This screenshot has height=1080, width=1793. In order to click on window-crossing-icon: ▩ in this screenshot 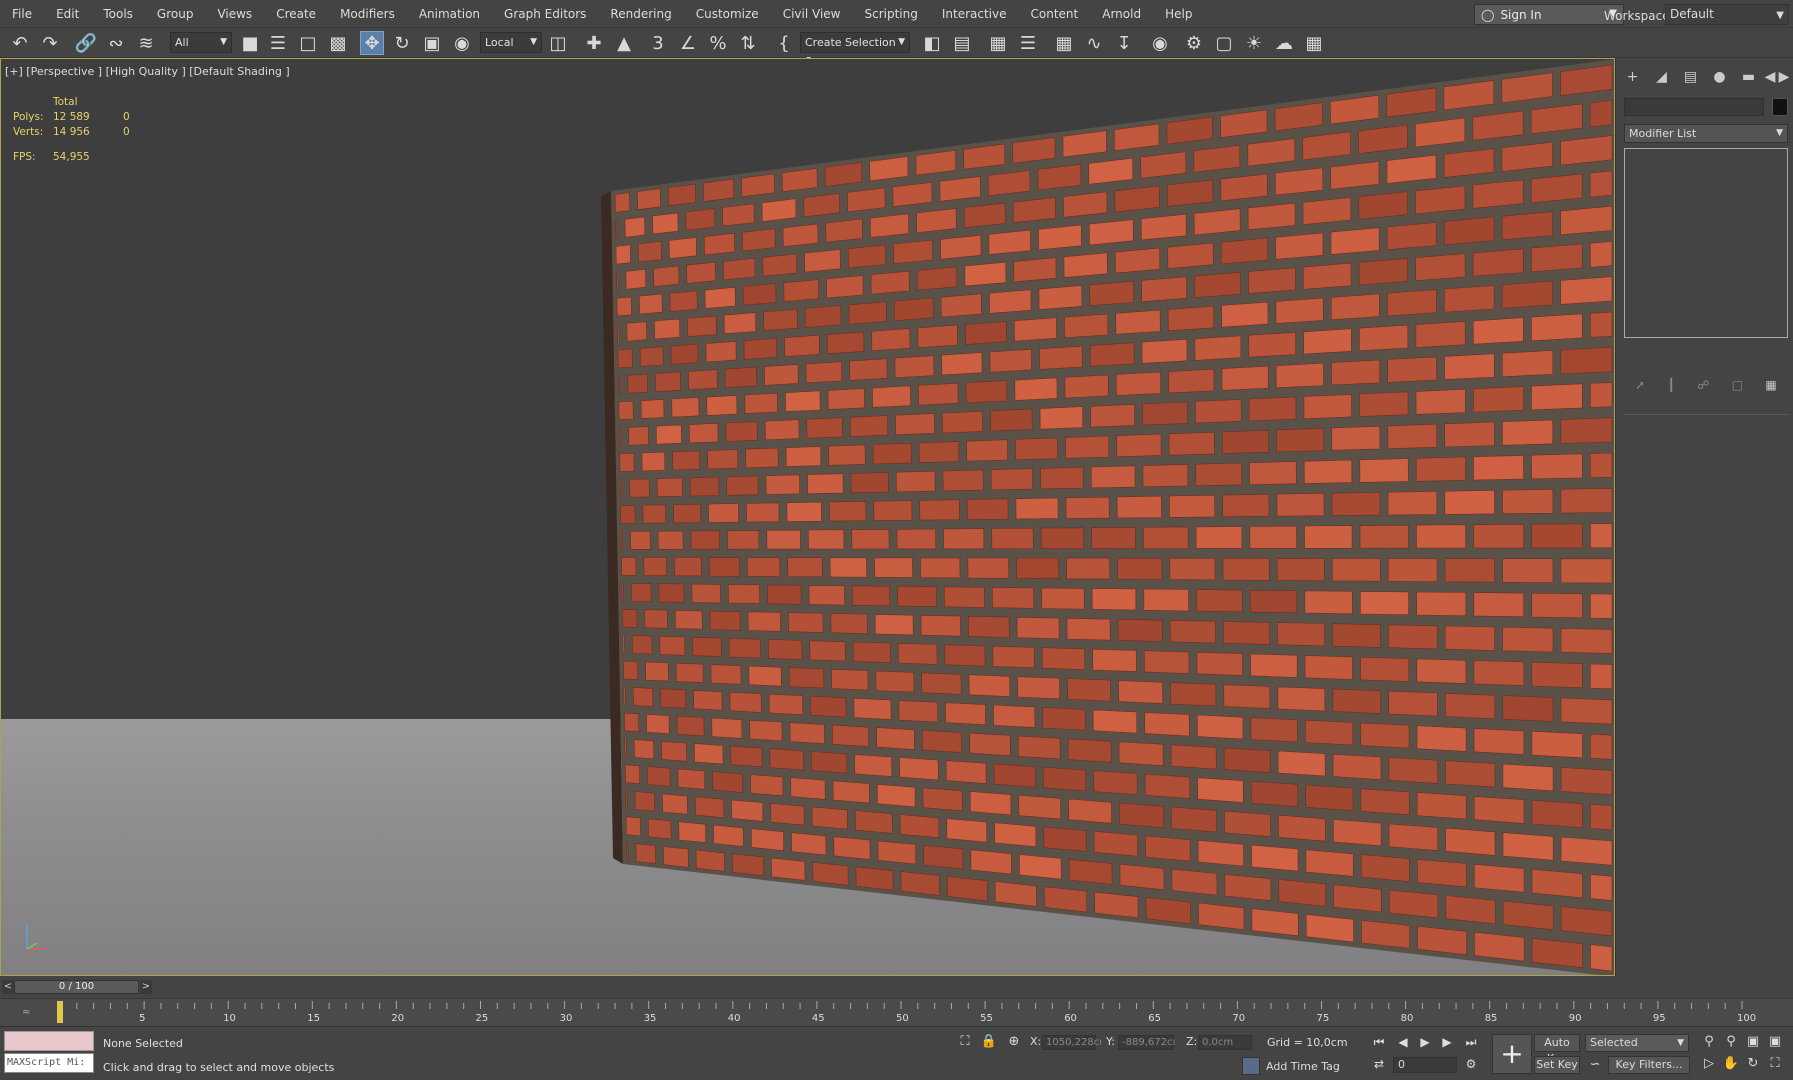, I will do `click(338, 43)`.